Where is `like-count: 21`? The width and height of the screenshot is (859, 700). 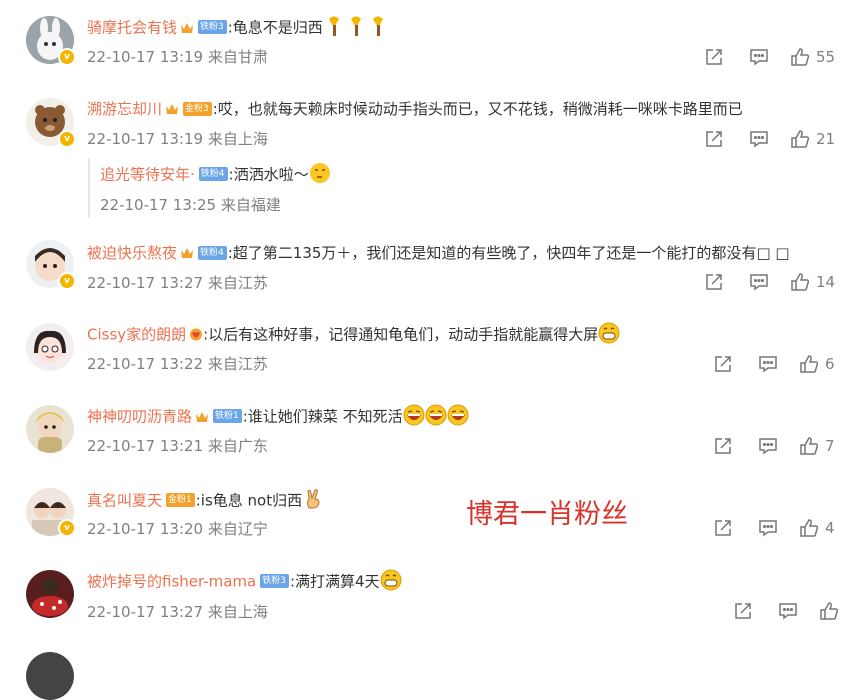 like-count: 21 is located at coordinates (826, 139).